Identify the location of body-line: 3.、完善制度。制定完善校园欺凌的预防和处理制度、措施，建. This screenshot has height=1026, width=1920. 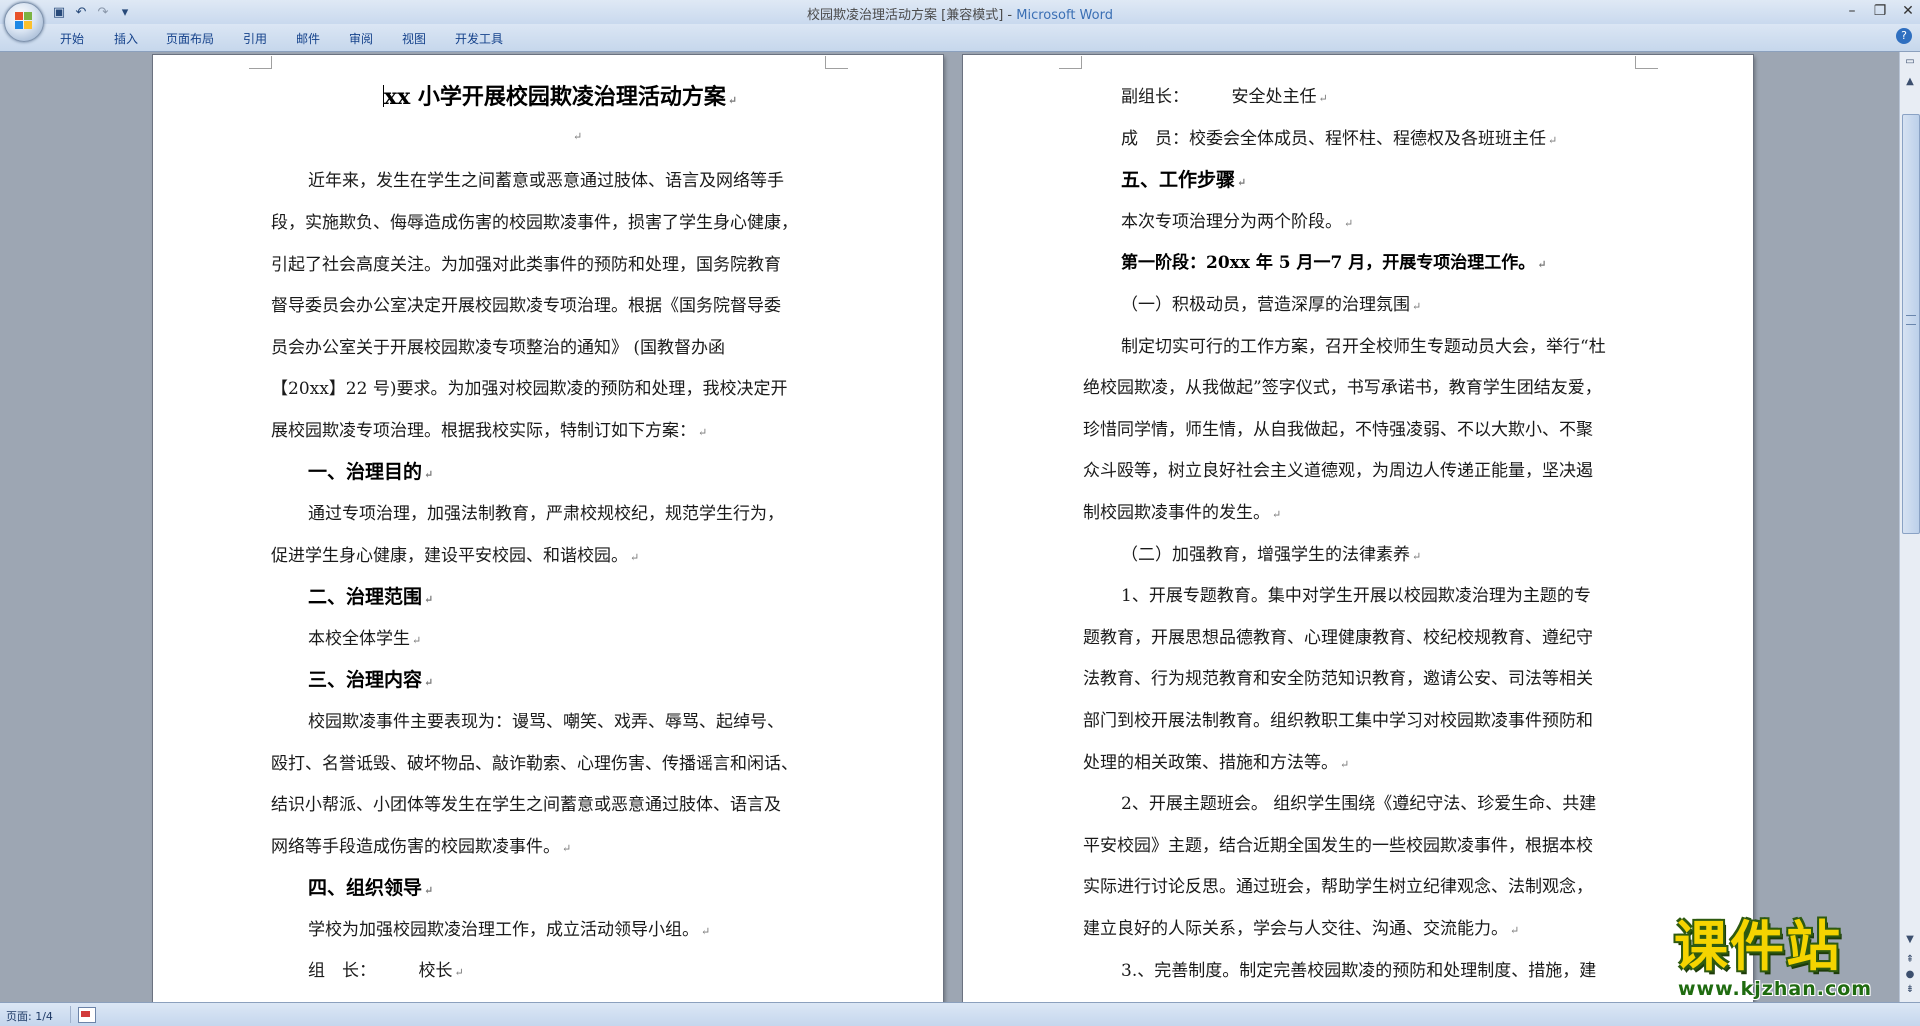
(1359, 971).